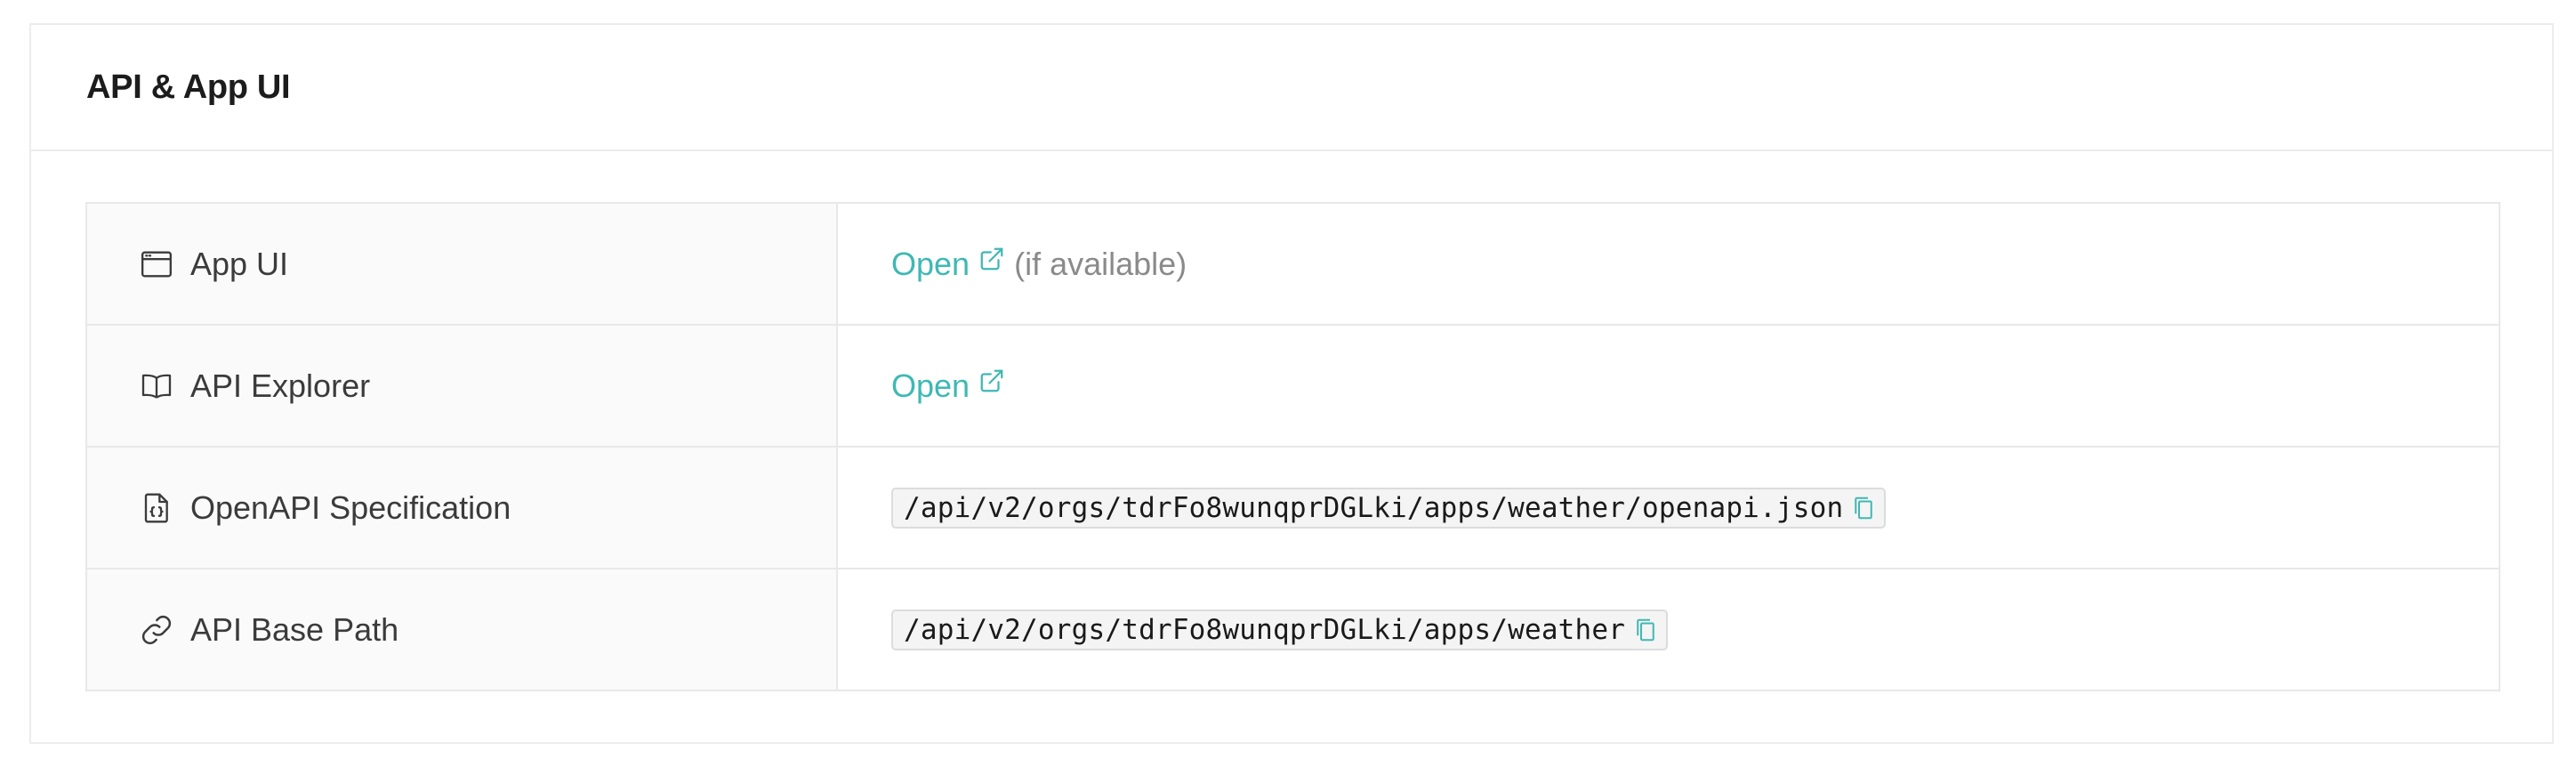  I want to click on table-row-app-ui: App UI Open (if available), so click(1293, 265).